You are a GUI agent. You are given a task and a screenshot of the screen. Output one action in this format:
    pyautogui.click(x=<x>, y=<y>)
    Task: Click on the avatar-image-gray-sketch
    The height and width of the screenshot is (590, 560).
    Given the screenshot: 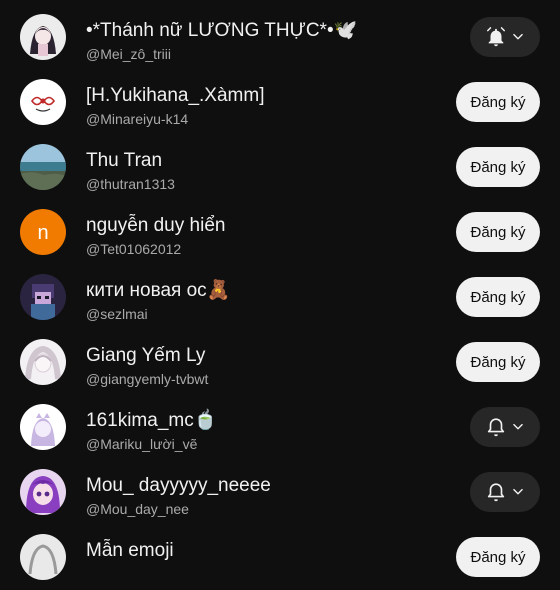 What is the action you would take?
    pyautogui.click(x=43, y=557)
    